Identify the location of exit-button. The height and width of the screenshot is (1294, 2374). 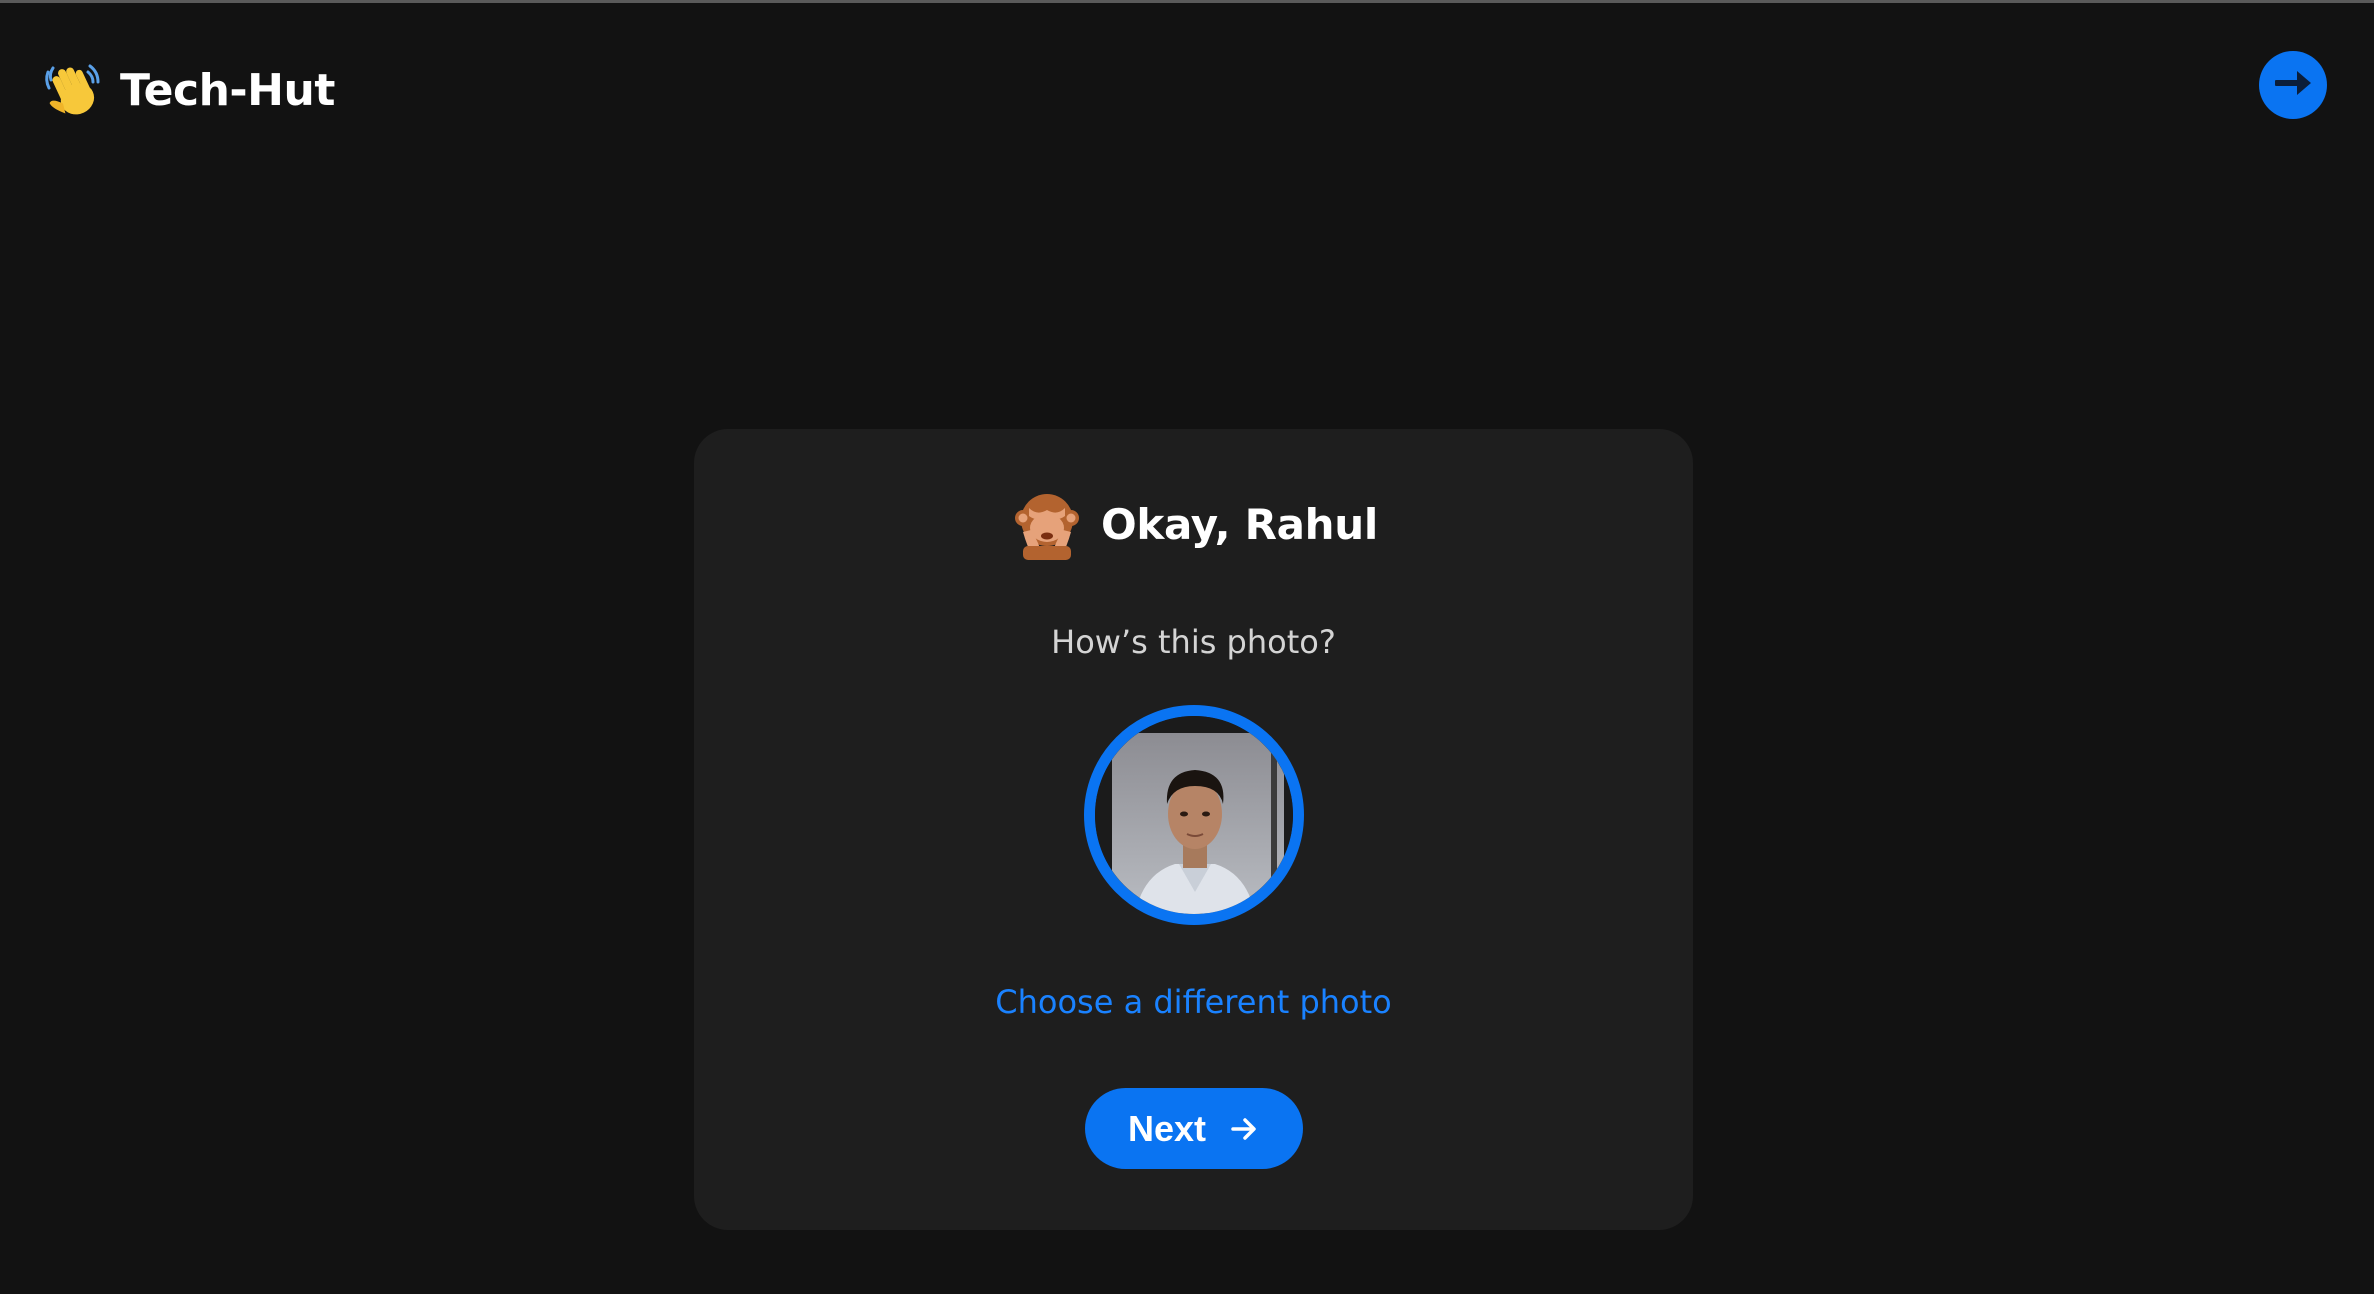
(2293, 85).